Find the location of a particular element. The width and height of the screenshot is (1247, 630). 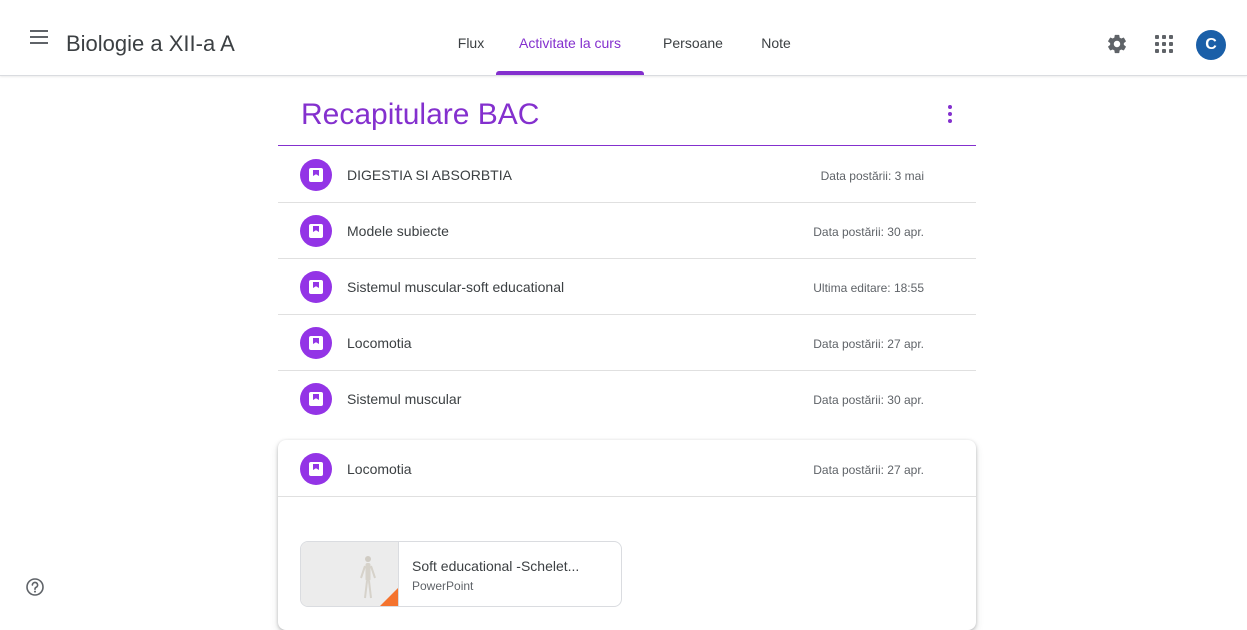

list-item: Locomotia Data postării: 27 apr. is located at coordinates (627, 342).